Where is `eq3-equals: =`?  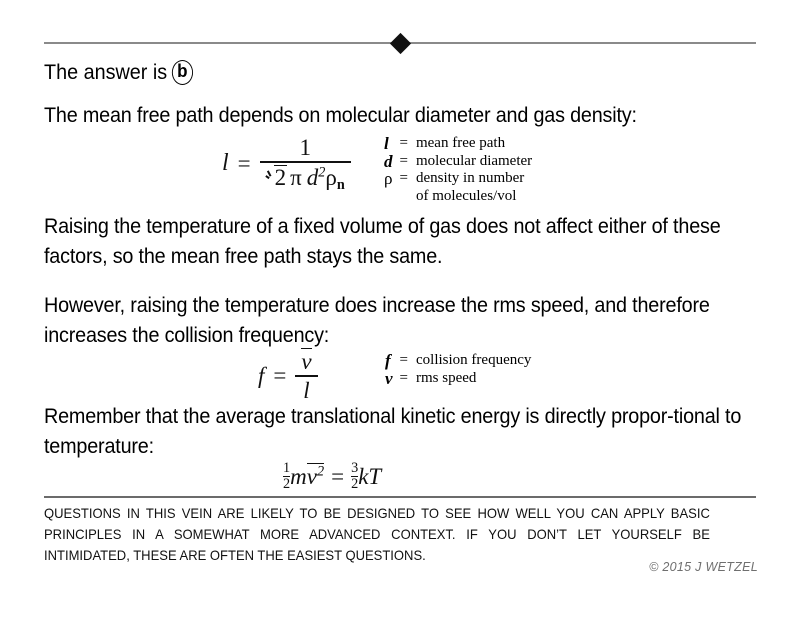
eq3-equals: = is located at coordinates (338, 476).